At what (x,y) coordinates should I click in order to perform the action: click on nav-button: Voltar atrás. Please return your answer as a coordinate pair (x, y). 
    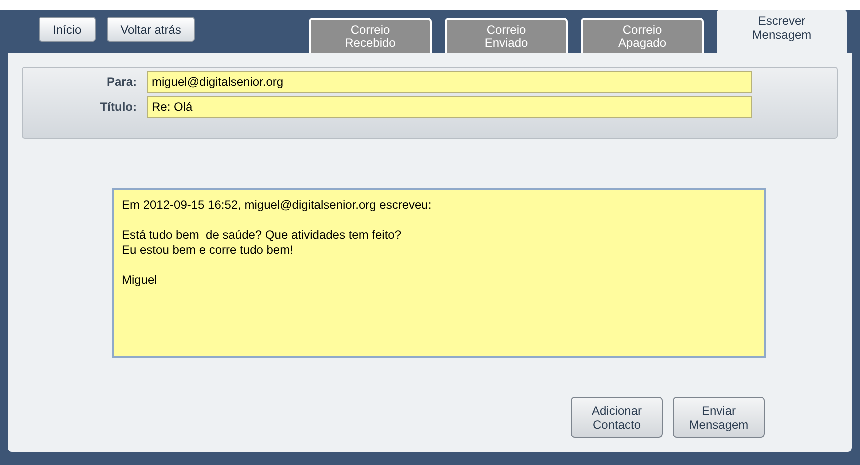
    Looking at the image, I should click on (151, 29).